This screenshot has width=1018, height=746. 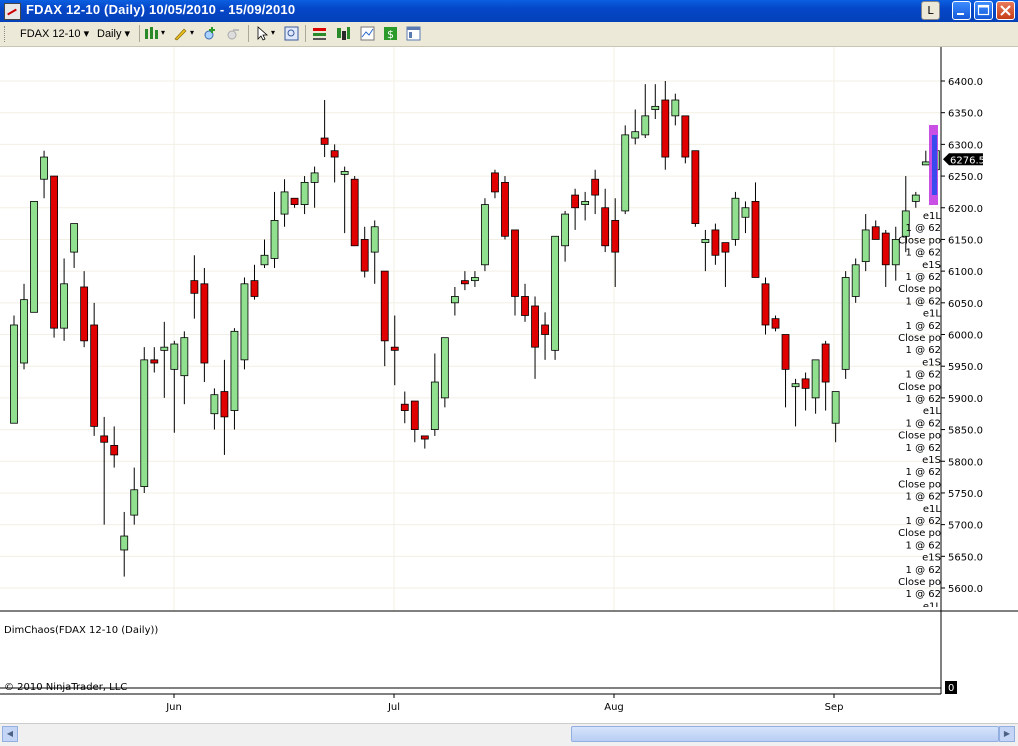 What do you see at coordinates (343, 33) in the screenshot?
I see `indicators-icon` at bounding box center [343, 33].